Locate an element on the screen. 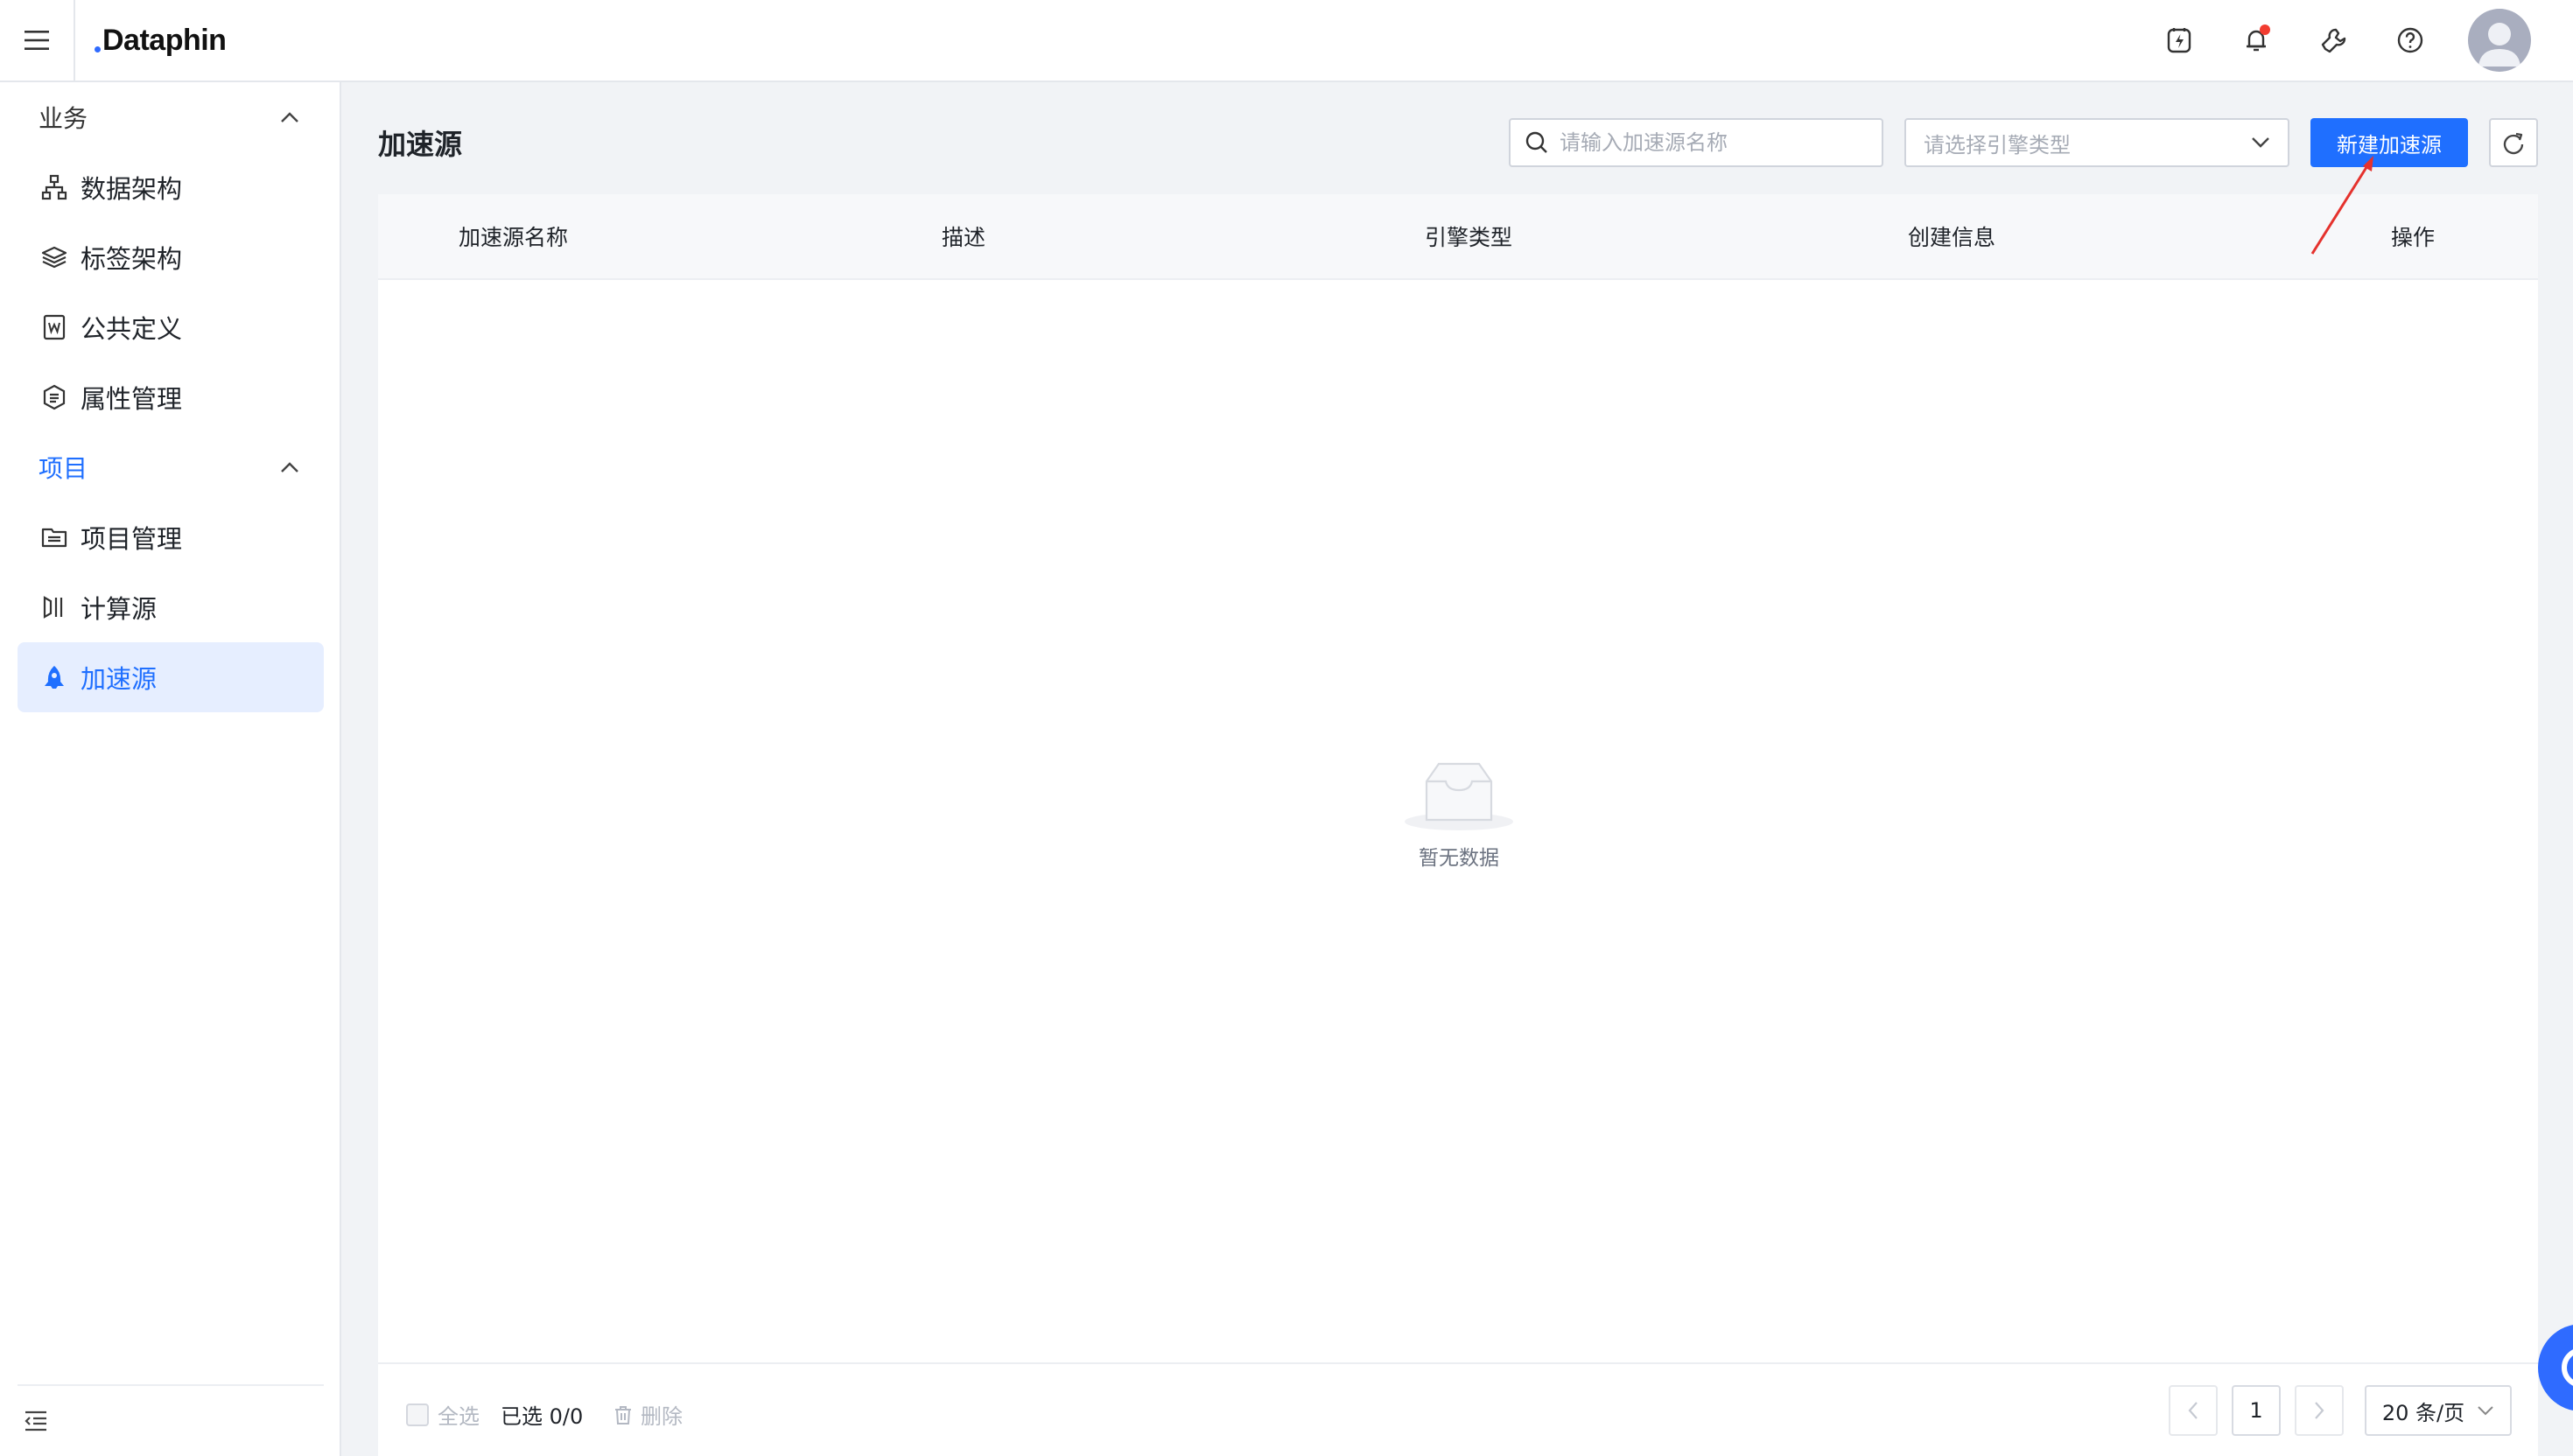  sidebar-item-project-management: 项目管理 is located at coordinates (171, 537).